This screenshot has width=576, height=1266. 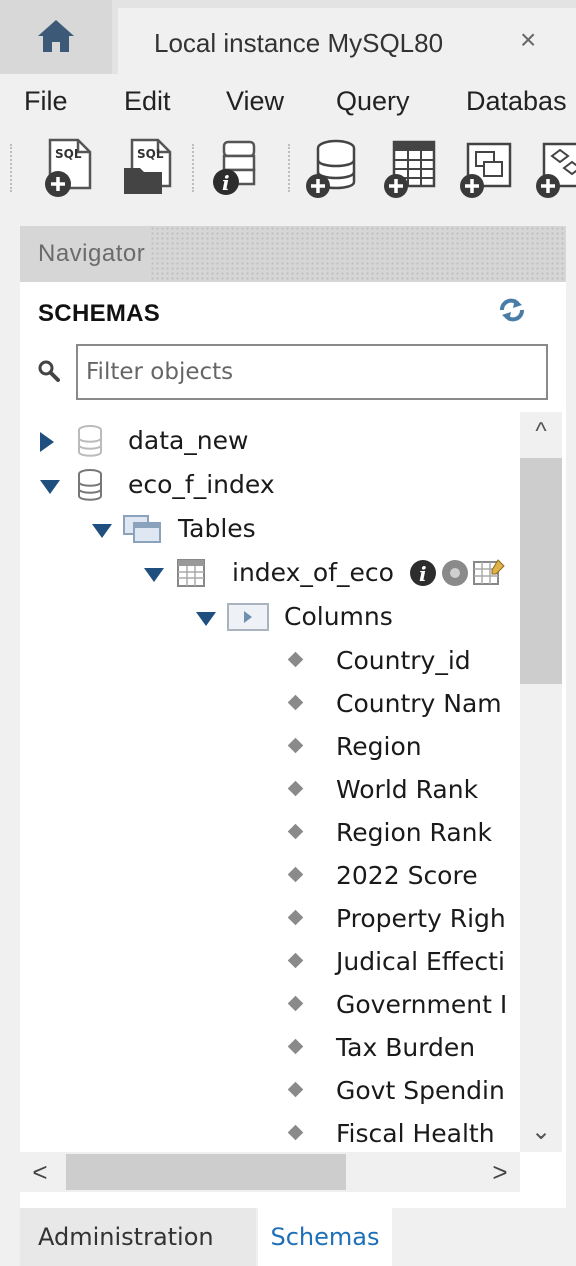 What do you see at coordinates (236, 168) in the screenshot?
I see `schema-inspector-icon: i` at bounding box center [236, 168].